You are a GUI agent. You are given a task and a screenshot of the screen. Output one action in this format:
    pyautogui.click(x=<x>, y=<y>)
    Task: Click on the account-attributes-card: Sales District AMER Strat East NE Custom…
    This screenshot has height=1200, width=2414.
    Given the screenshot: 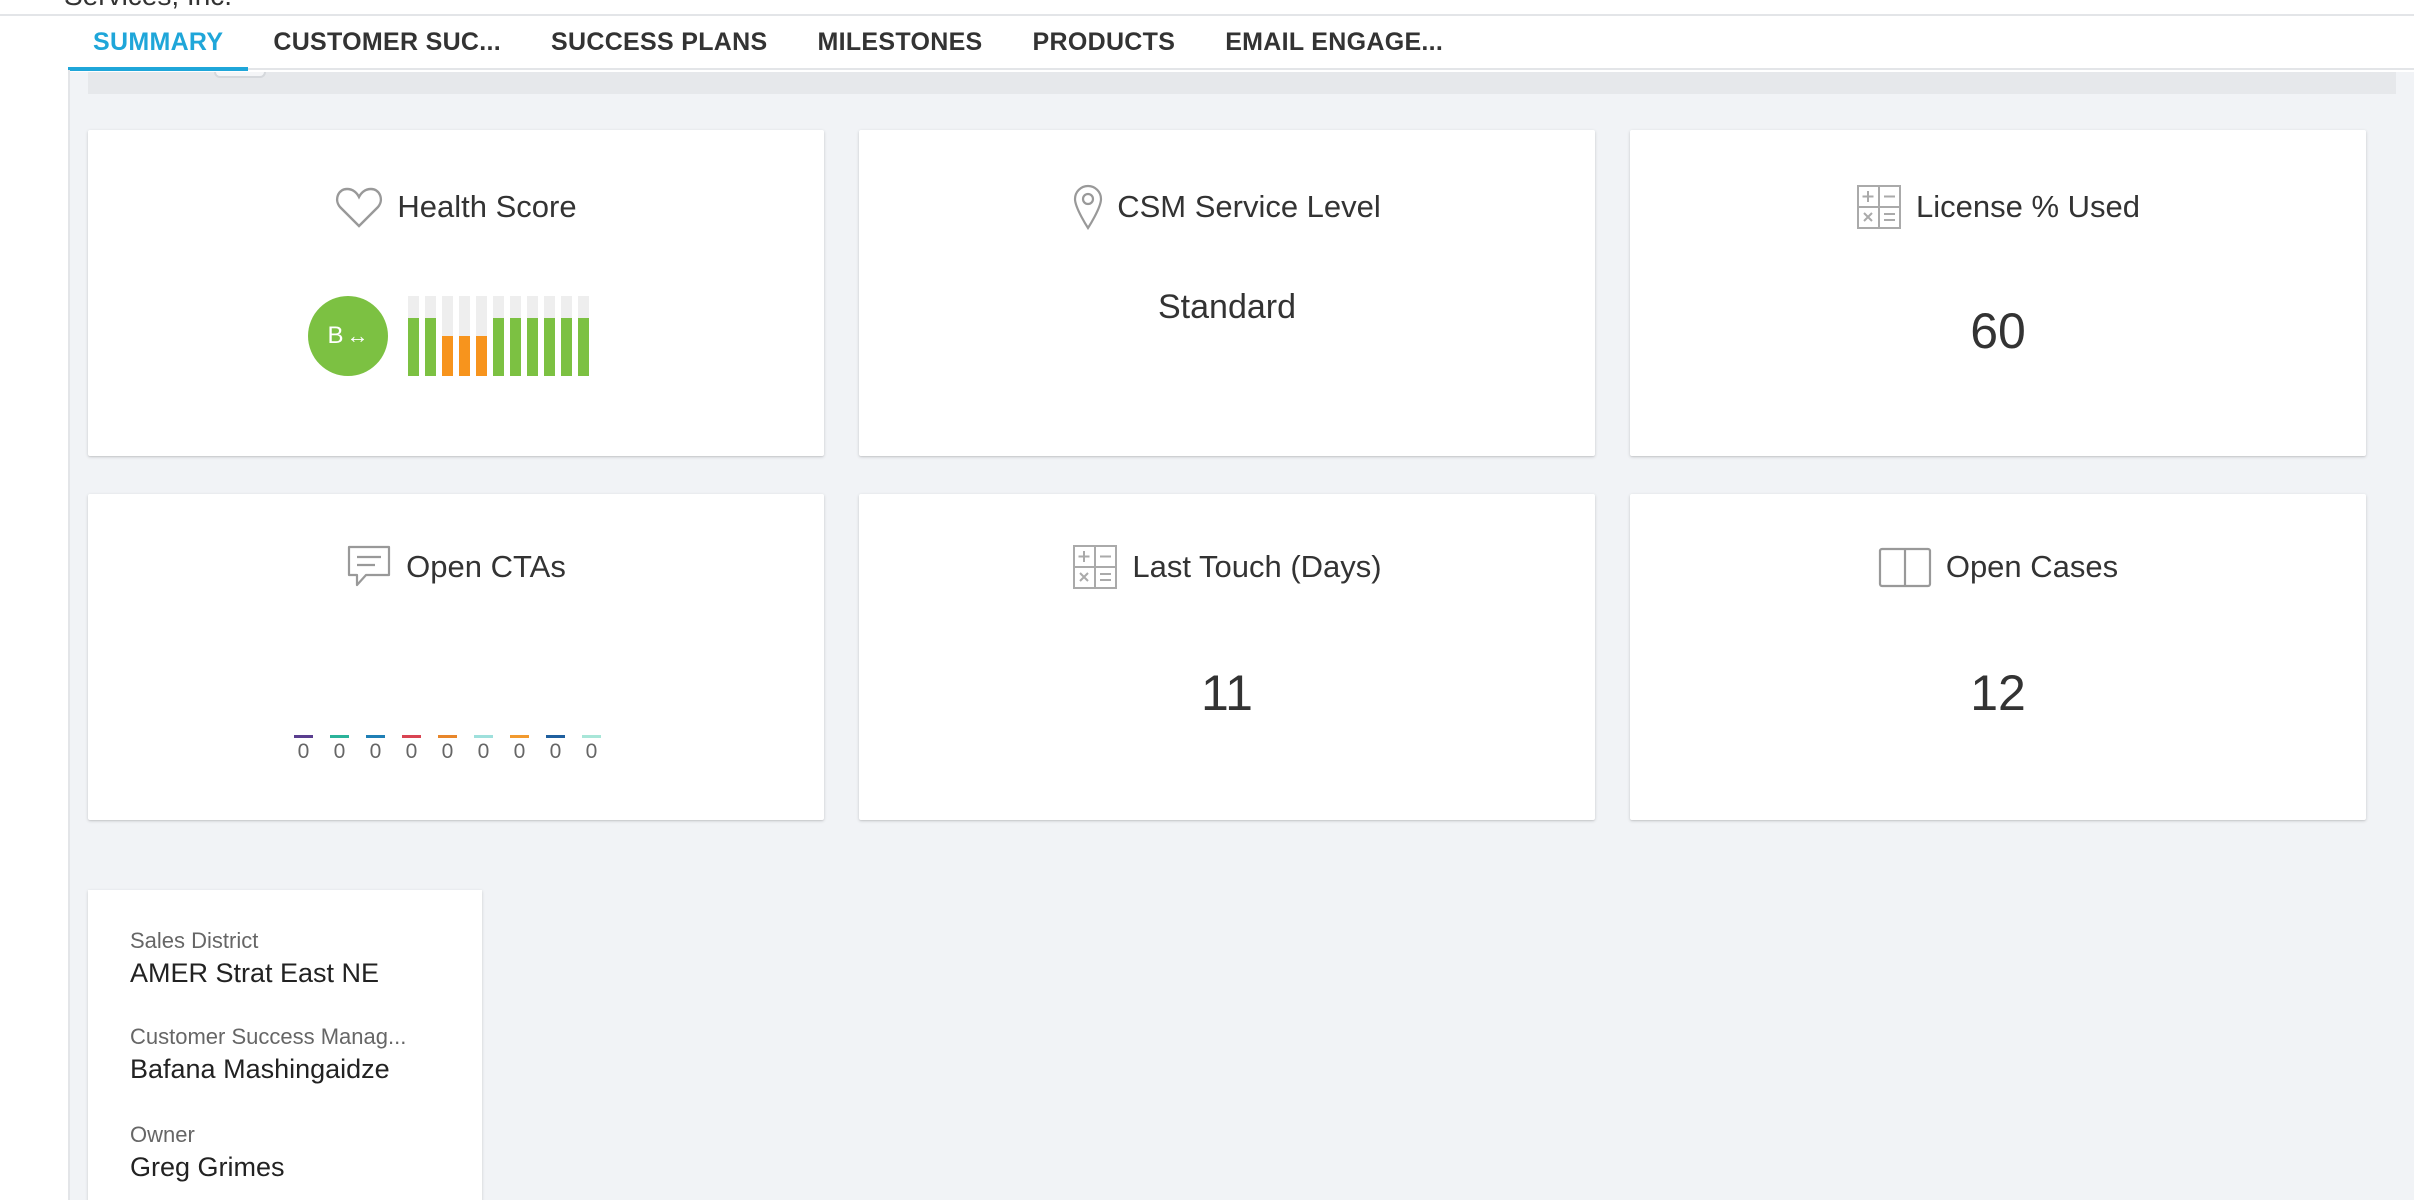 What is the action you would take?
    pyautogui.click(x=285, y=1045)
    